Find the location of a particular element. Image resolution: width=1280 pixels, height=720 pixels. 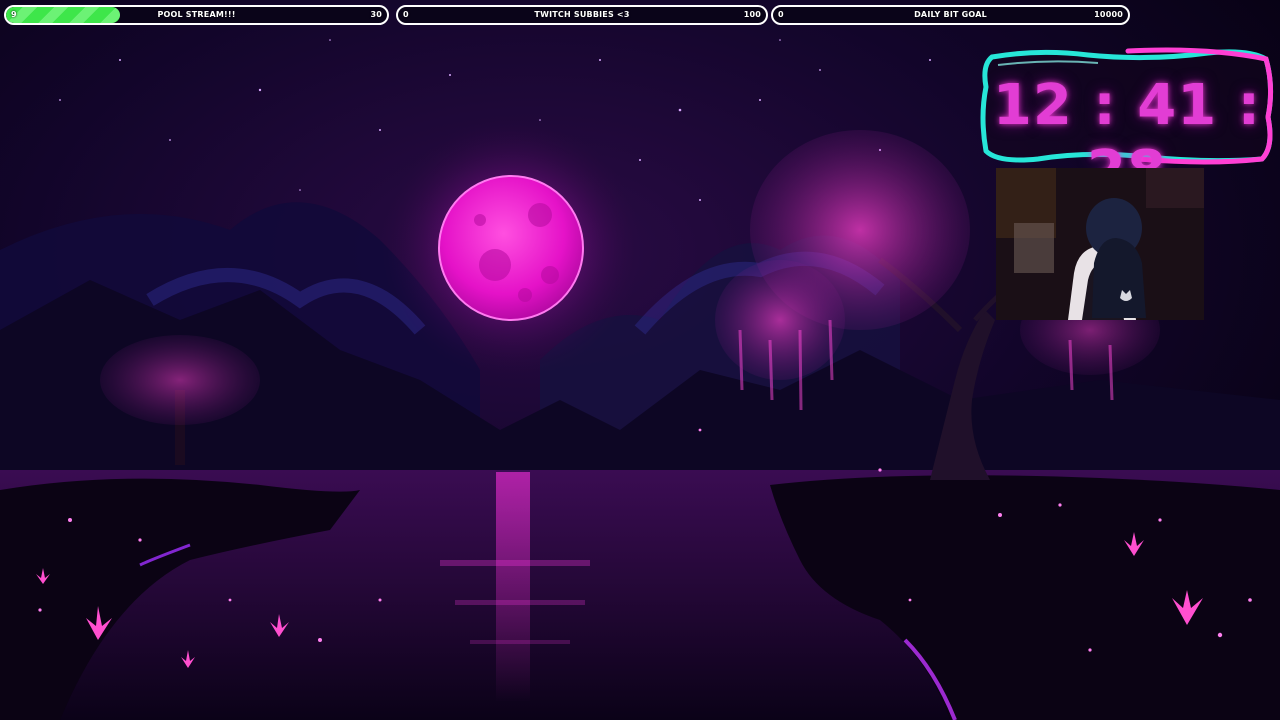

goal-bar-daily-bit: 0 DAILY BIT GOAL 10000 is located at coordinates (950, 15).